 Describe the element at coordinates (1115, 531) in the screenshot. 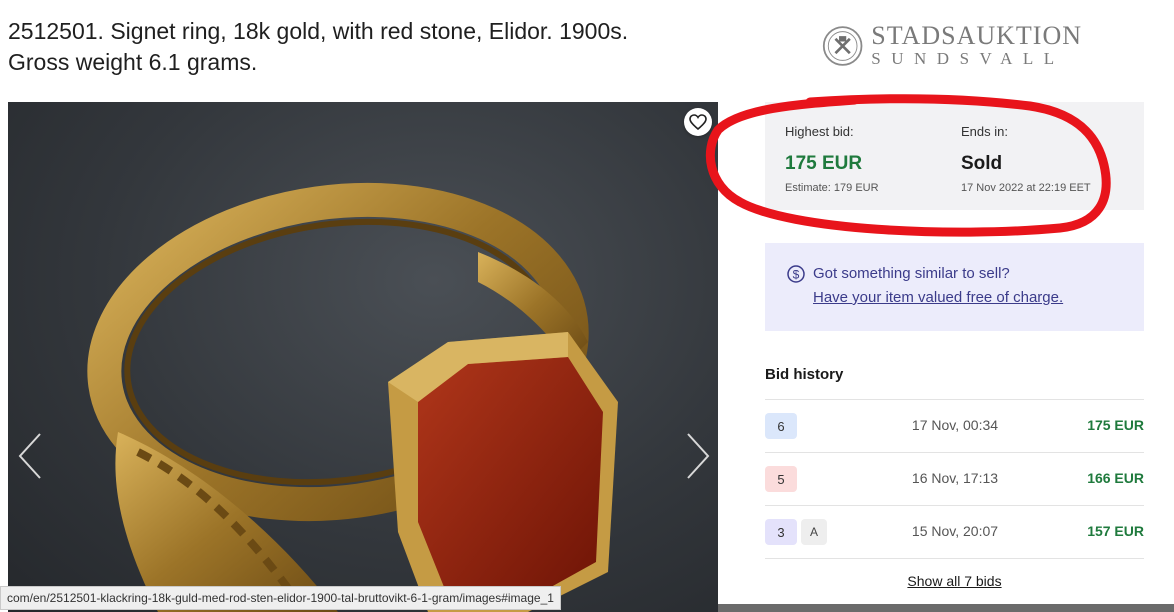

I see `bid-amount: 157 EUR` at that location.